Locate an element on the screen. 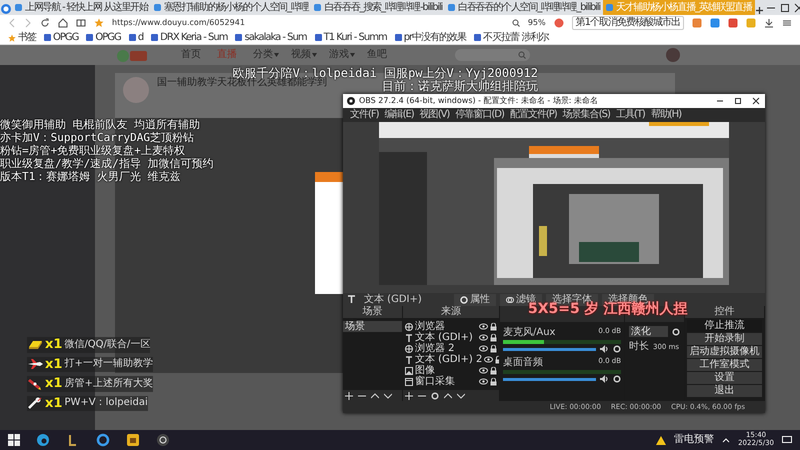 The width and height of the screenshot is (800, 450). menu-item: 编辑(E) is located at coordinates (399, 115).